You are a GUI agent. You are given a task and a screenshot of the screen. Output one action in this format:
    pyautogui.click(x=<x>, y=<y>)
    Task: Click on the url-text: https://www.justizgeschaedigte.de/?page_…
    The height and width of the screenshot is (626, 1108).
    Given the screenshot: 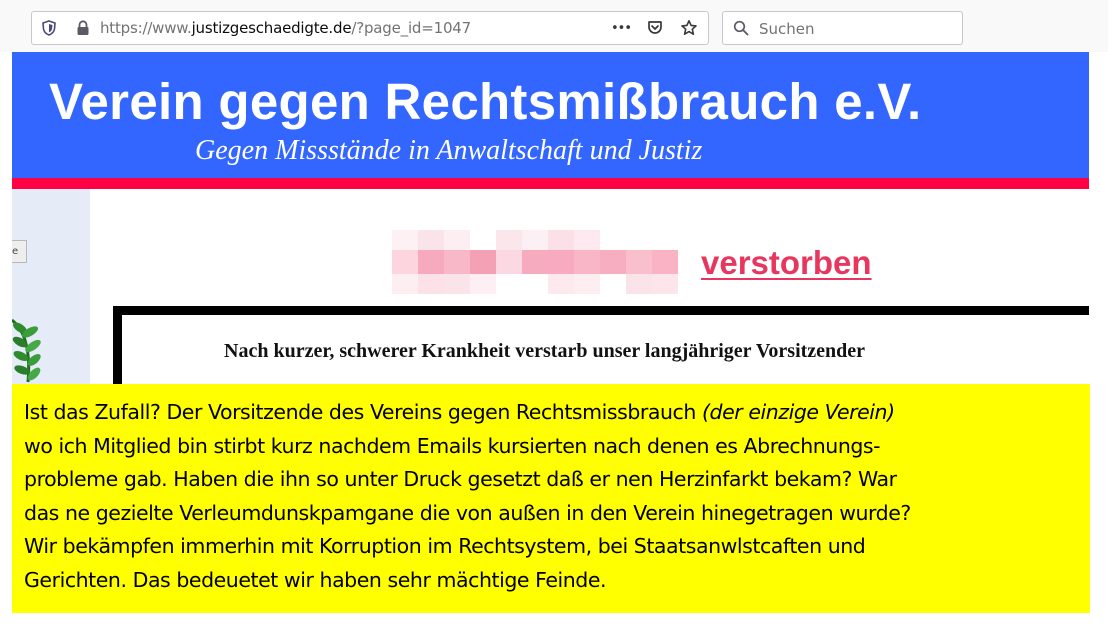 What is the action you would take?
    pyautogui.click(x=285, y=28)
    